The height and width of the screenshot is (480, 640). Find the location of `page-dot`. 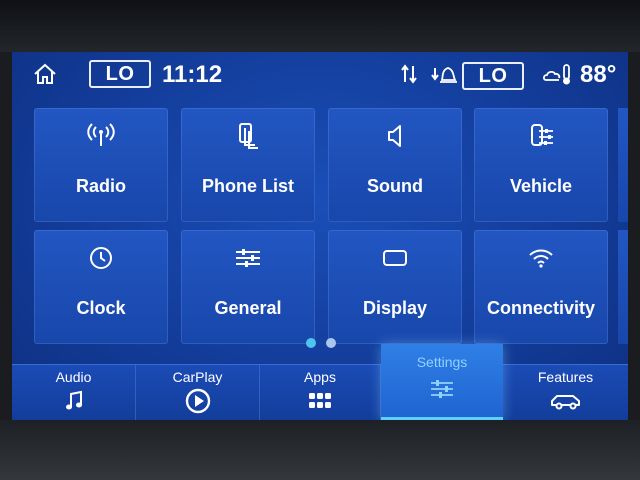

page-dot is located at coordinates (331, 343).